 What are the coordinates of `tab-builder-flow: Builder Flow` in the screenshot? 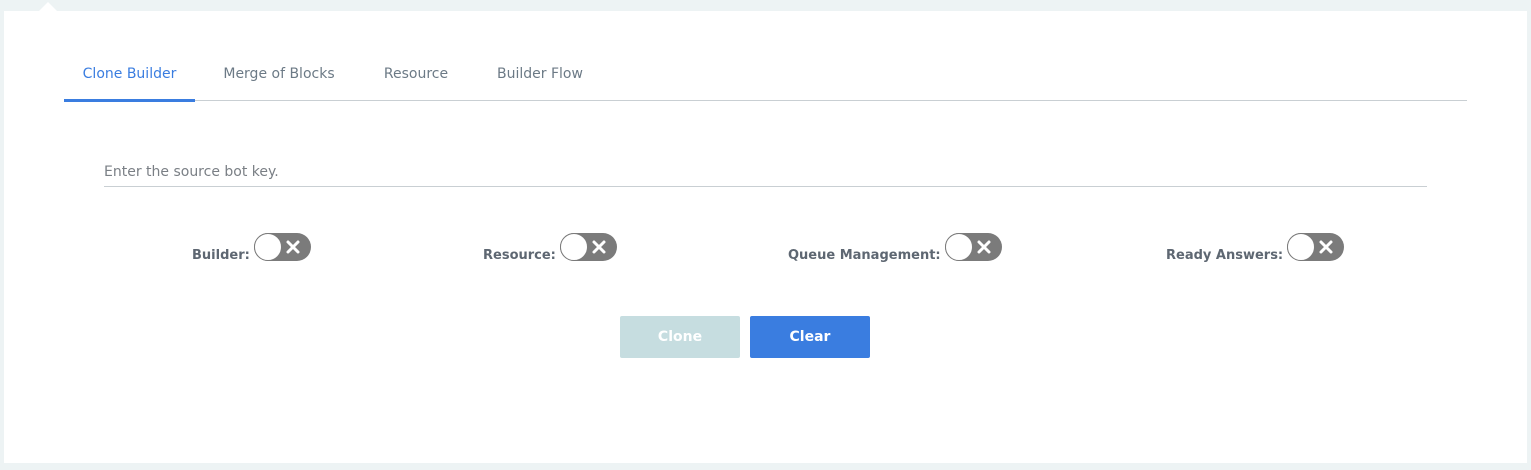 It's located at (540, 82).